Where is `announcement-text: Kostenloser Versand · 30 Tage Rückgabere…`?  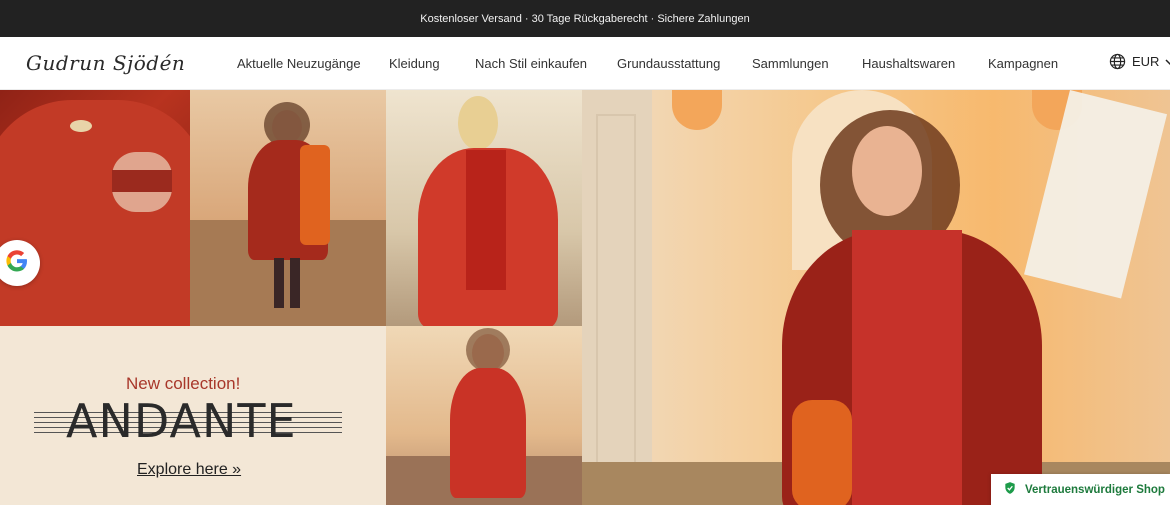
announcement-text: Kostenloser Versand · 30 Tage Rückgabere… is located at coordinates (585, 18).